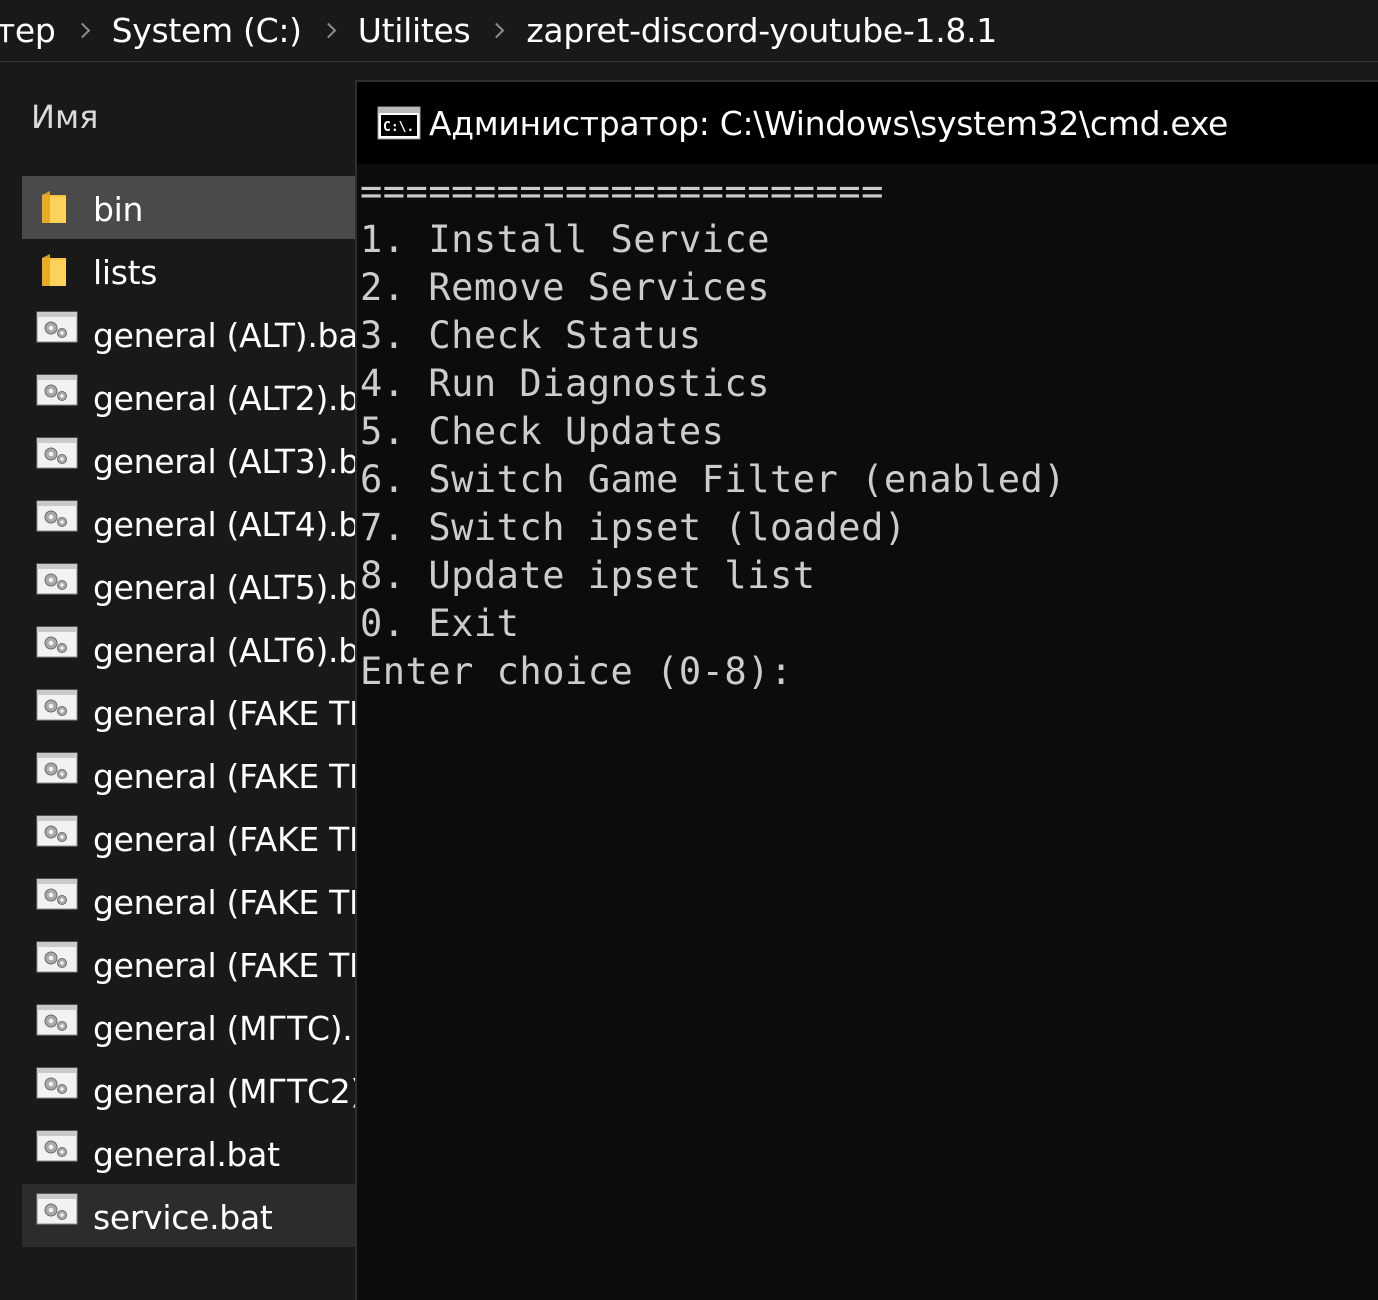 The height and width of the screenshot is (1300, 1378). What do you see at coordinates (588, 575) in the screenshot?
I see `console-line: 8. Update ipset list` at bounding box center [588, 575].